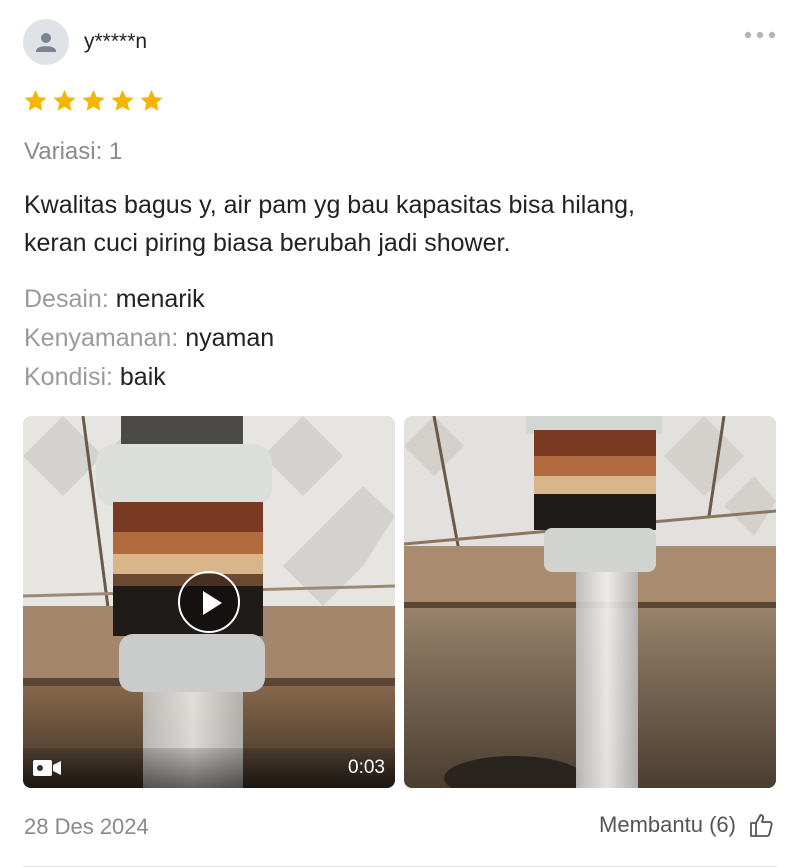  I want to click on attribute-label: Desain:, so click(66, 299).